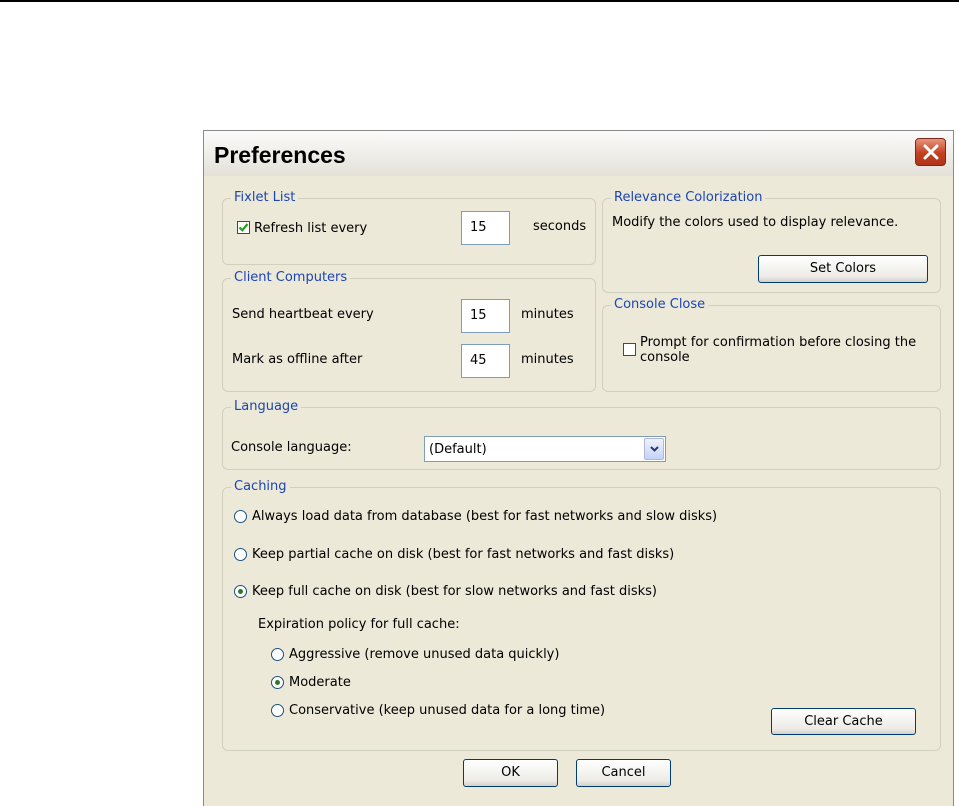  What do you see at coordinates (424, 654) in the screenshot?
I see `expiration-aggressive-label: Aggressive (remove unused data quickly)` at bounding box center [424, 654].